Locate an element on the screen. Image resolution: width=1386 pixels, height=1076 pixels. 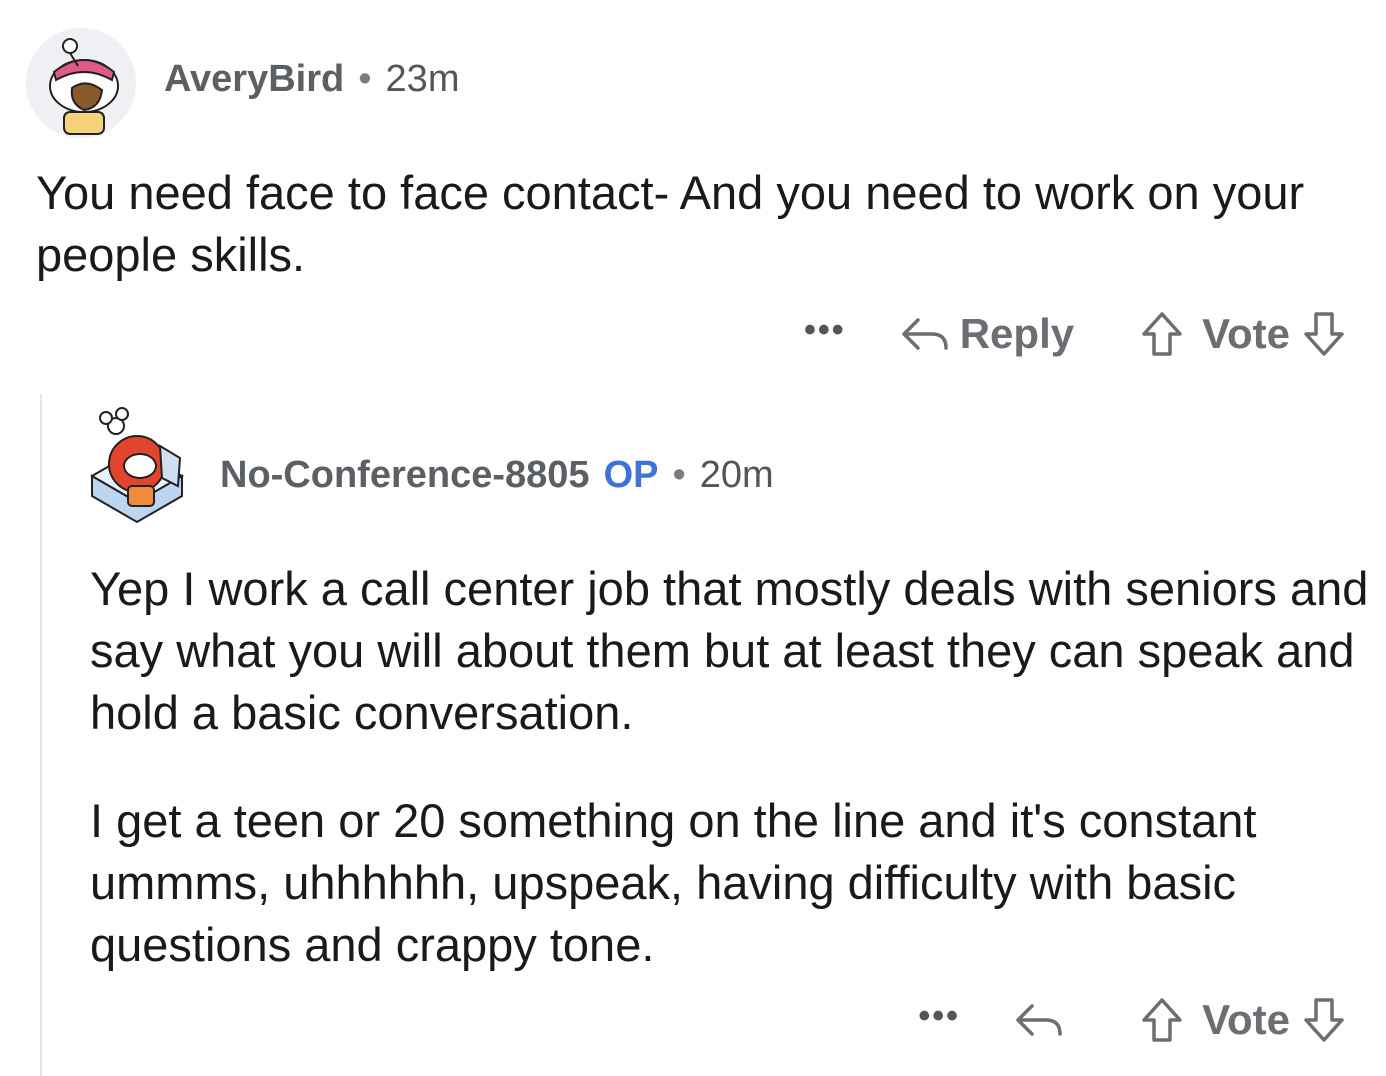
vote-control: Vote is located at coordinates (1243, 1020).